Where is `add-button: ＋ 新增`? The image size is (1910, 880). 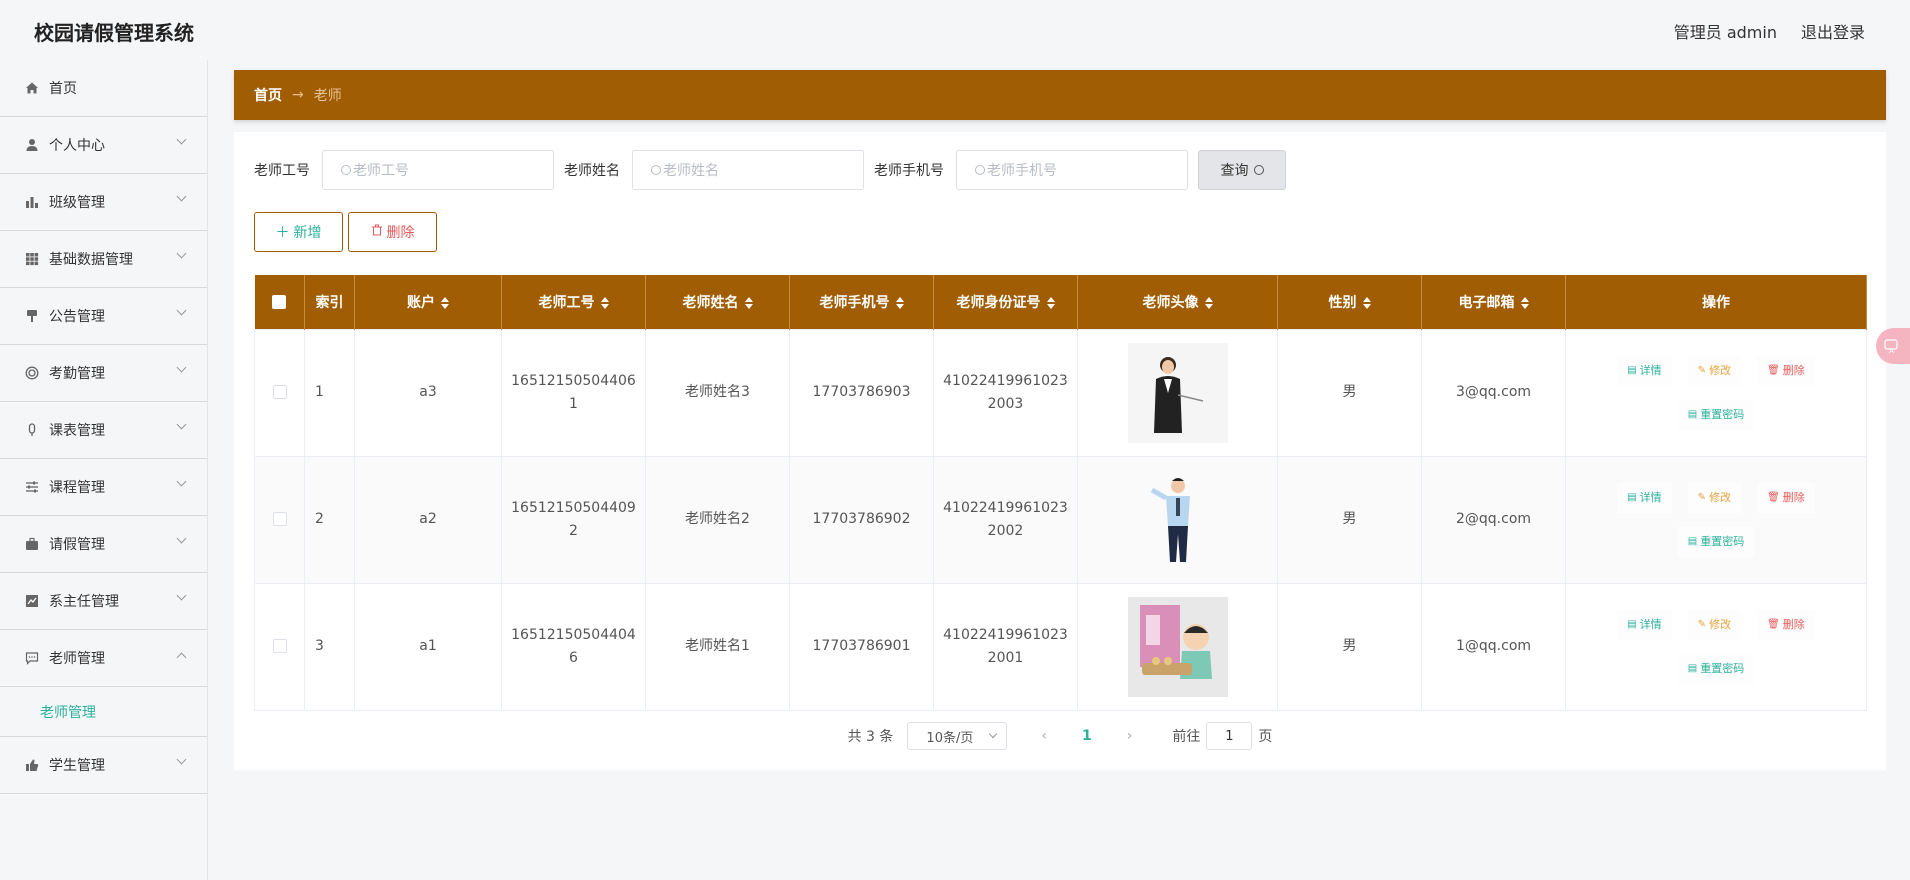 add-button: ＋ 新增 is located at coordinates (298, 232).